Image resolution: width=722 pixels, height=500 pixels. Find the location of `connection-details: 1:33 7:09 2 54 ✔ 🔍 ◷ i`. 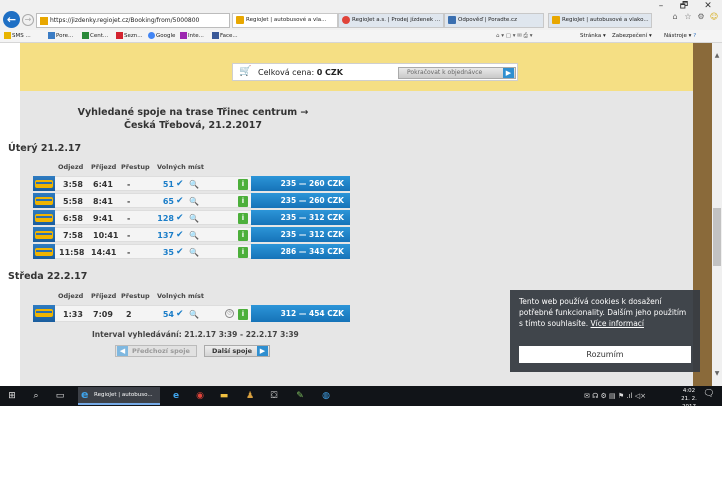

connection-details: 1:33 7:09 2 54 ✔ 🔍 ◷ i is located at coordinates (153, 313).